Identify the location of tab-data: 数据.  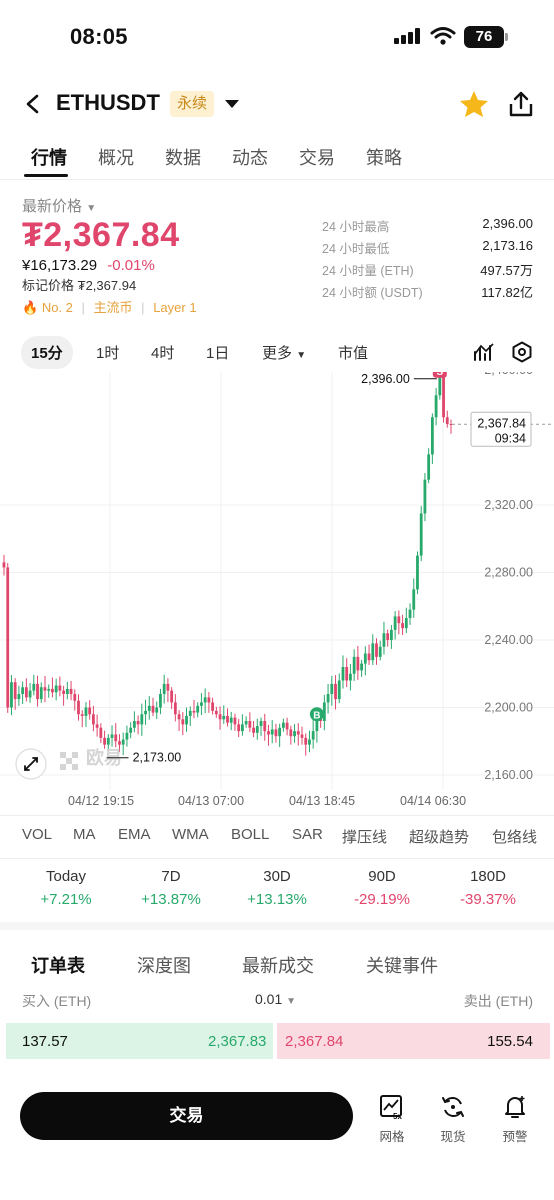
(183, 157).